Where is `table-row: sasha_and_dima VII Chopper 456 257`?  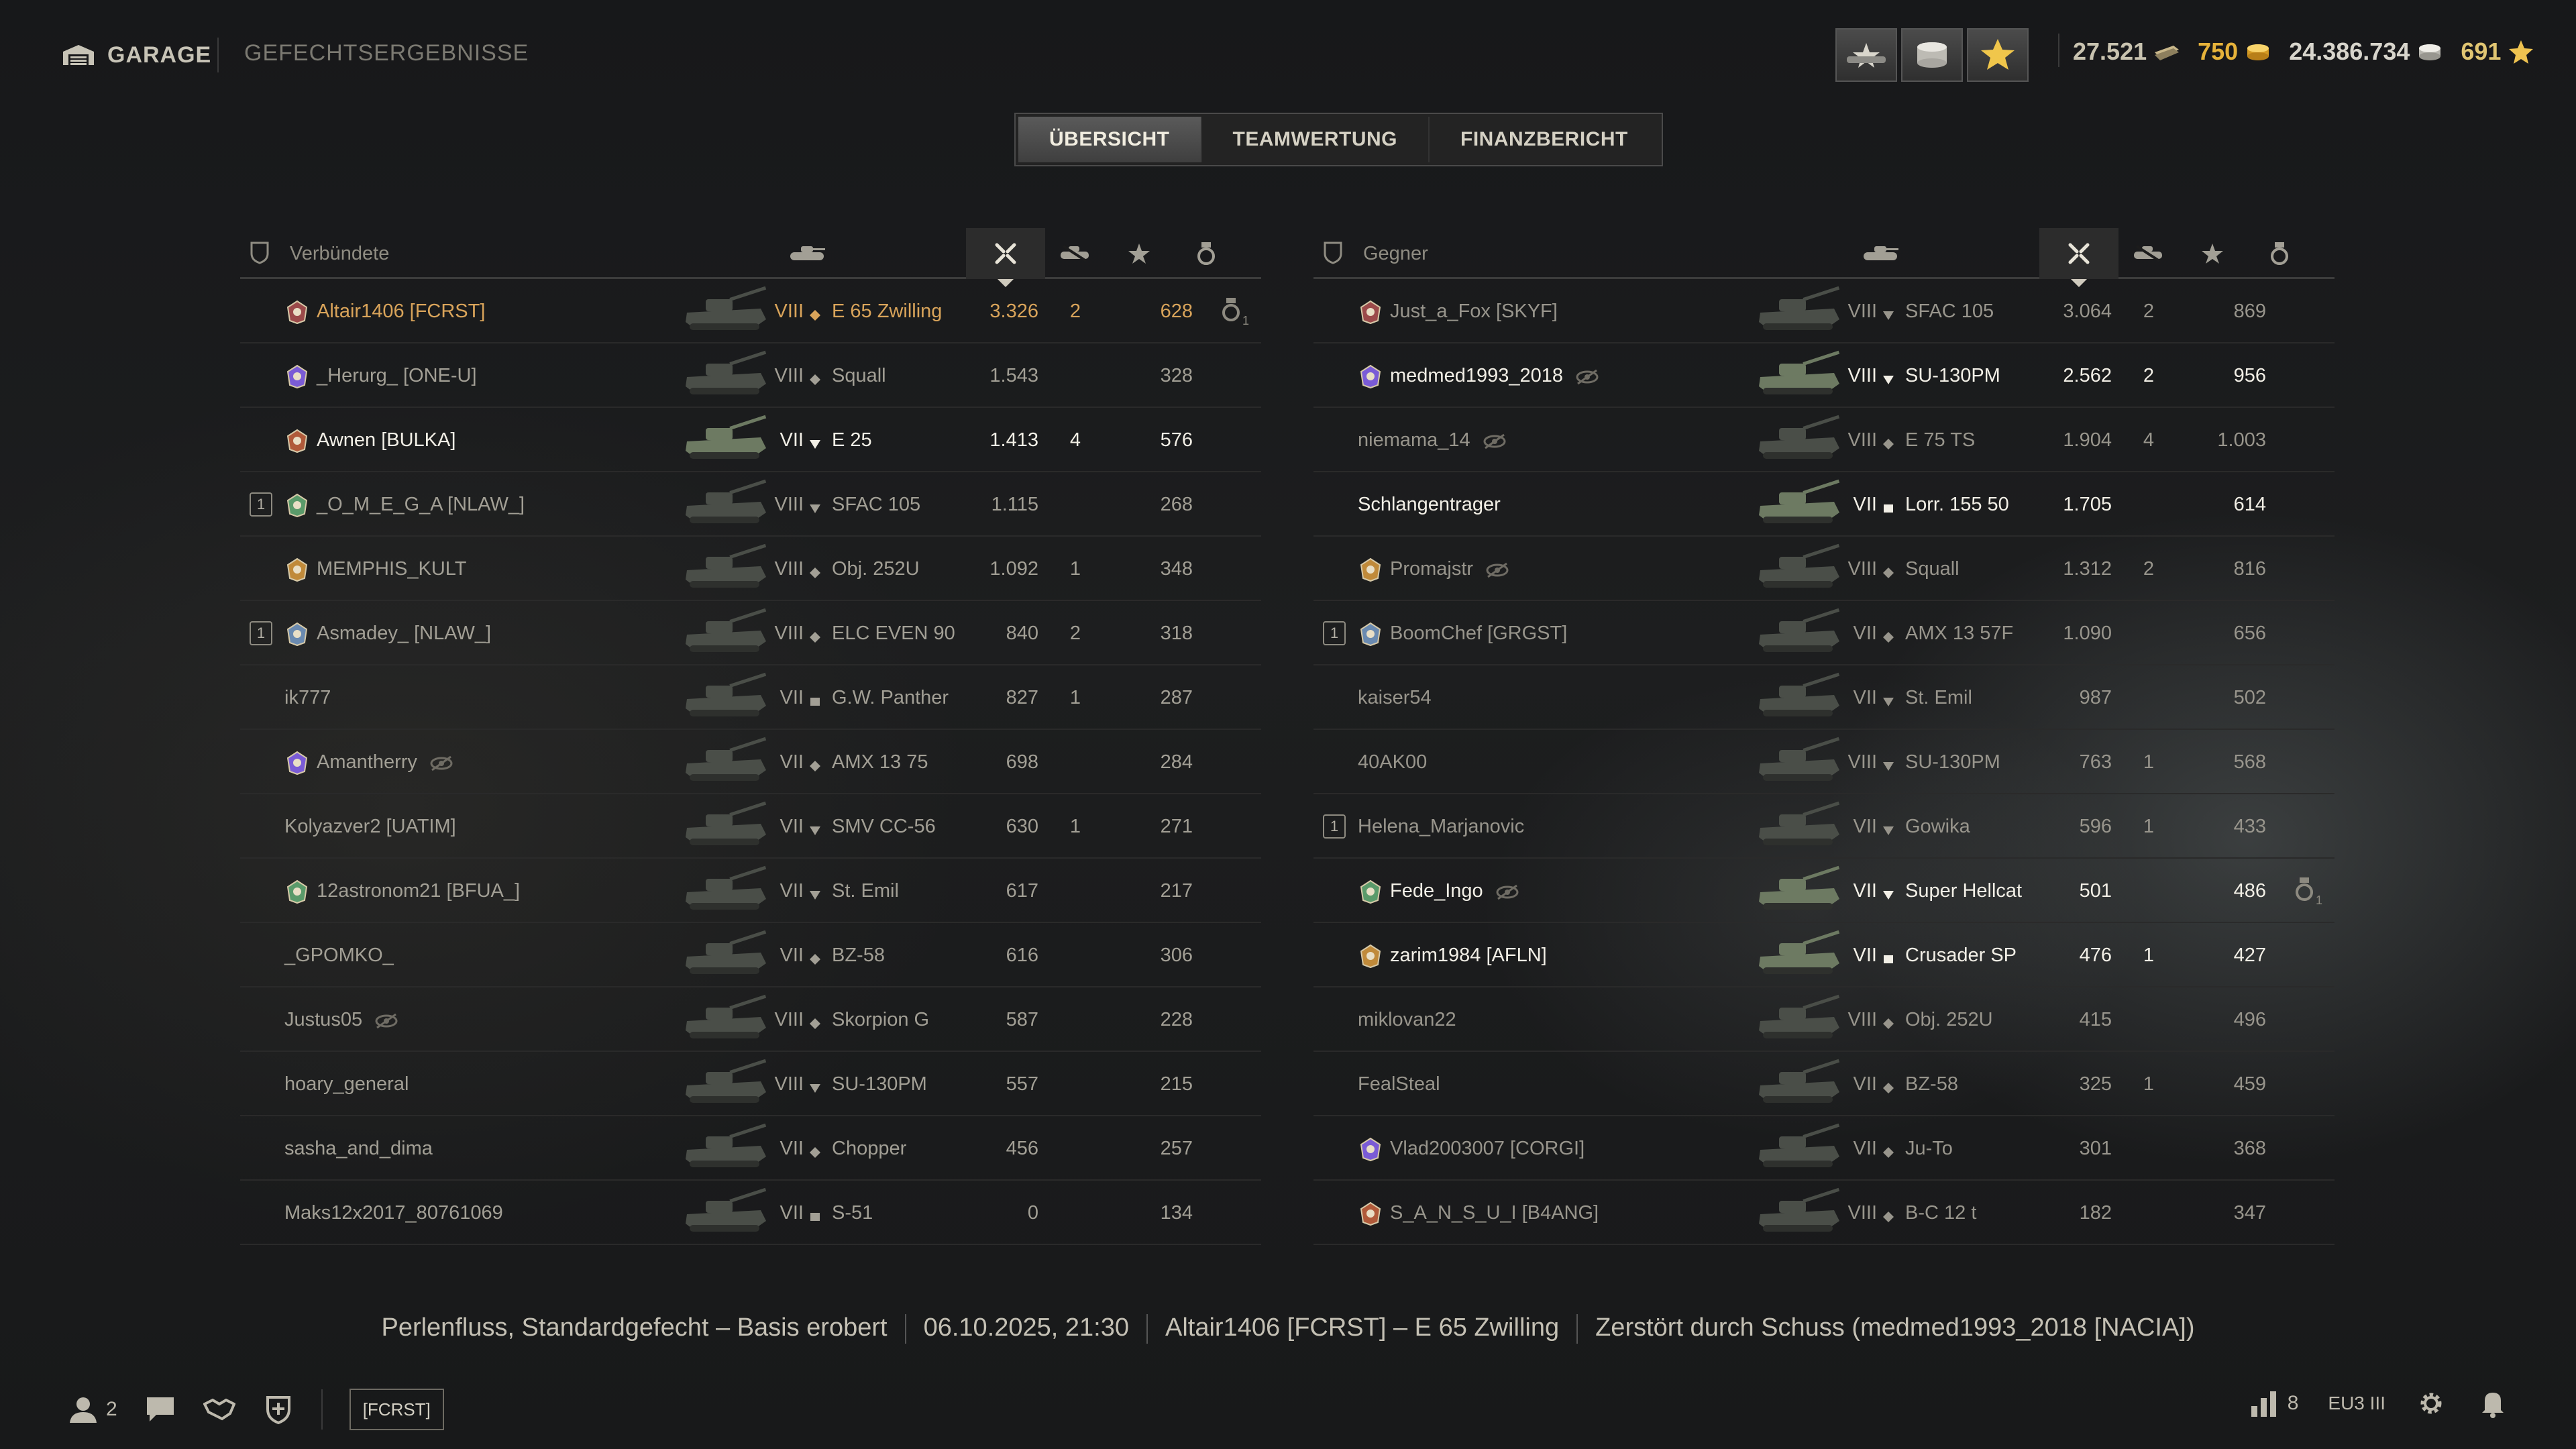 table-row: sasha_and_dima VII Chopper 456 257 is located at coordinates (750, 1148).